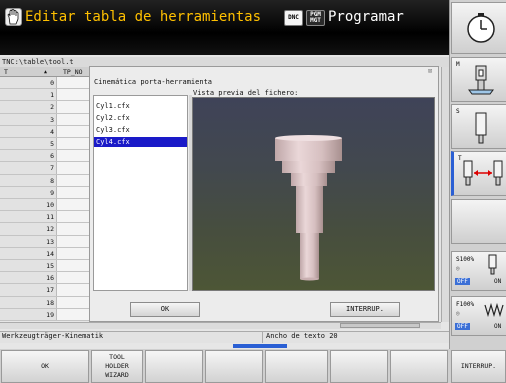 This screenshot has height=383, width=506. I want to click on dnc-badge: DNC, so click(293, 18).